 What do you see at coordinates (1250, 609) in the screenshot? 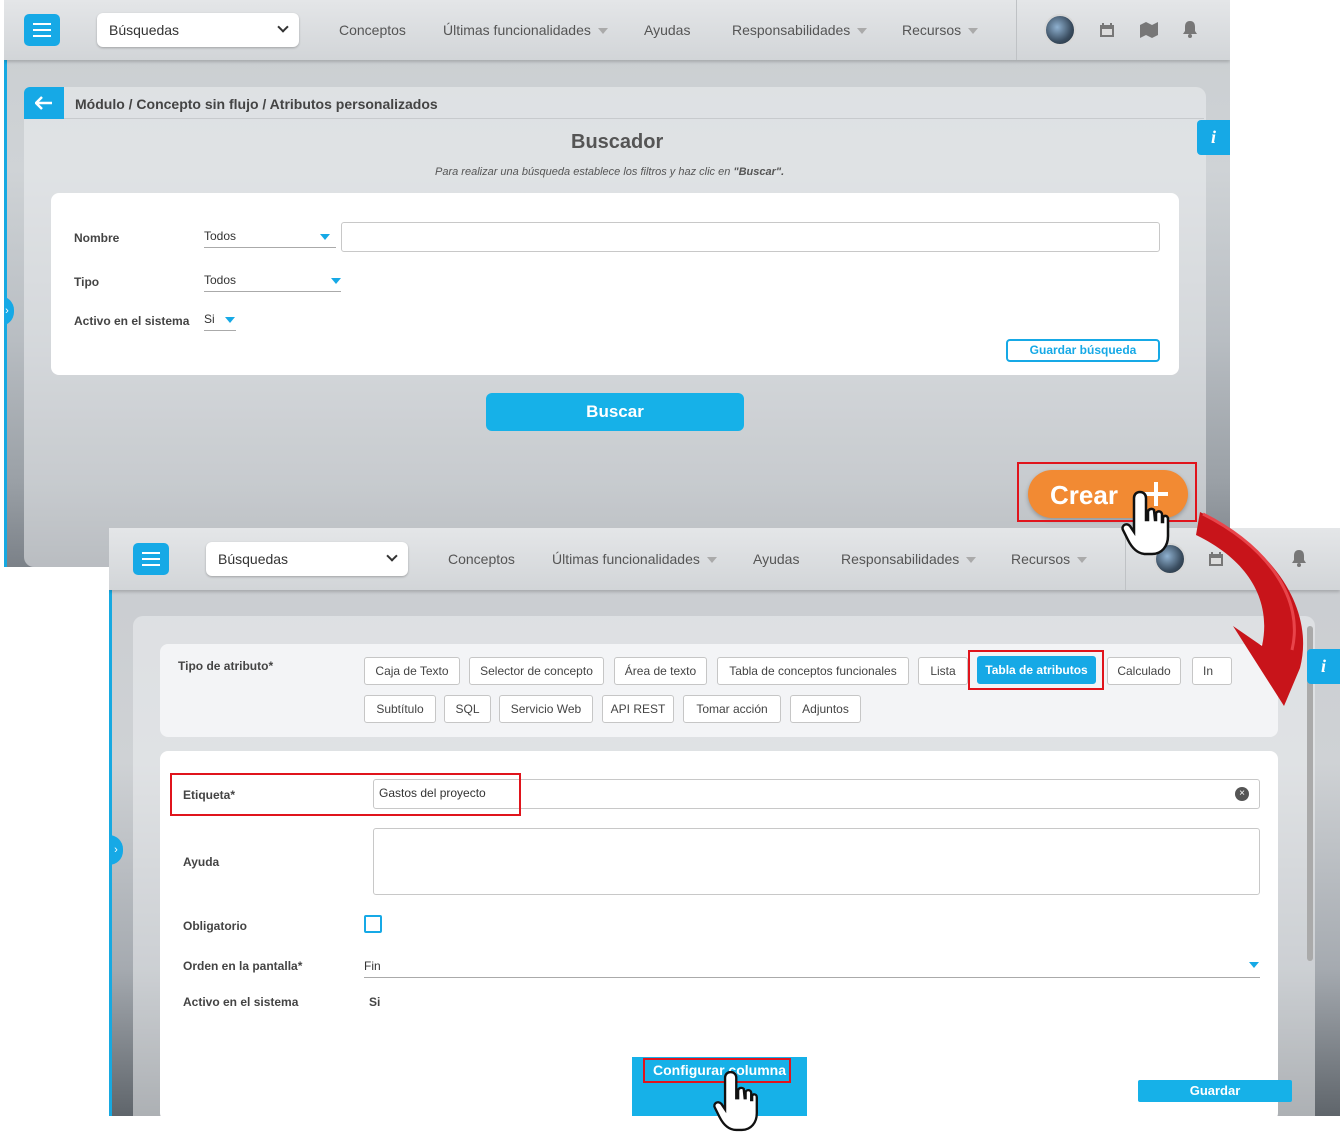
I see `curved-arrow-icon` at bounding box center [1250, 609].